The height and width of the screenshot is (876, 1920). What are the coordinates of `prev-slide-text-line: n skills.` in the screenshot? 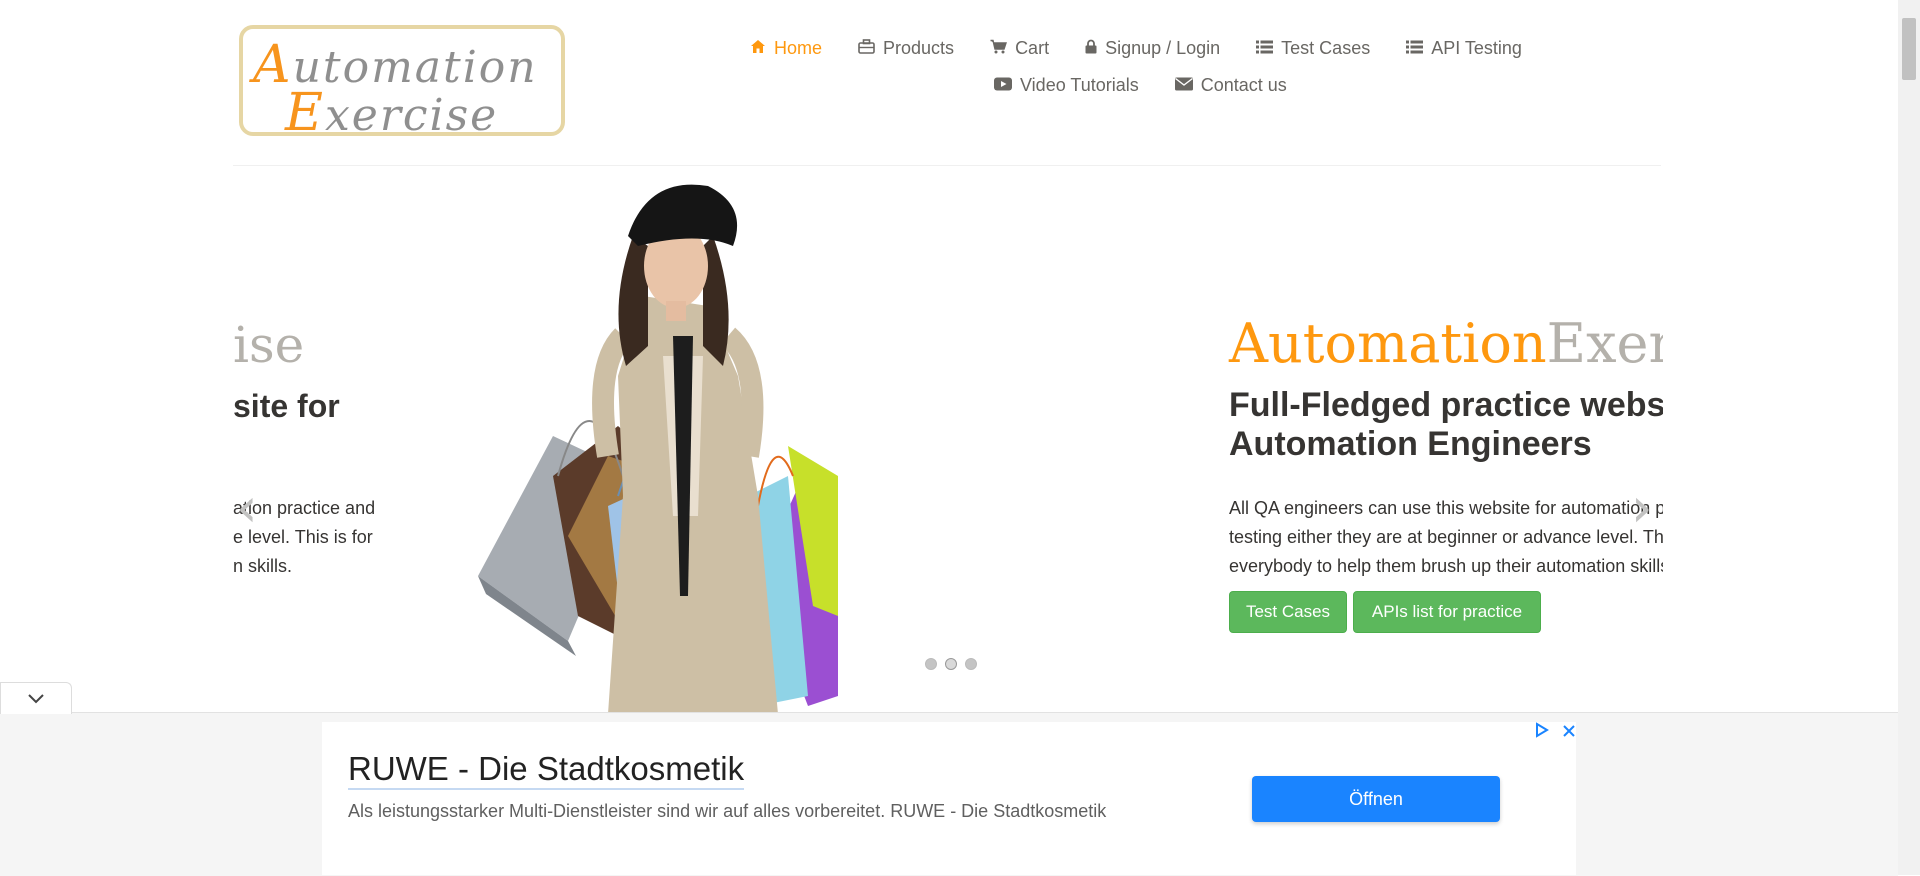 It's located at (263, 566).